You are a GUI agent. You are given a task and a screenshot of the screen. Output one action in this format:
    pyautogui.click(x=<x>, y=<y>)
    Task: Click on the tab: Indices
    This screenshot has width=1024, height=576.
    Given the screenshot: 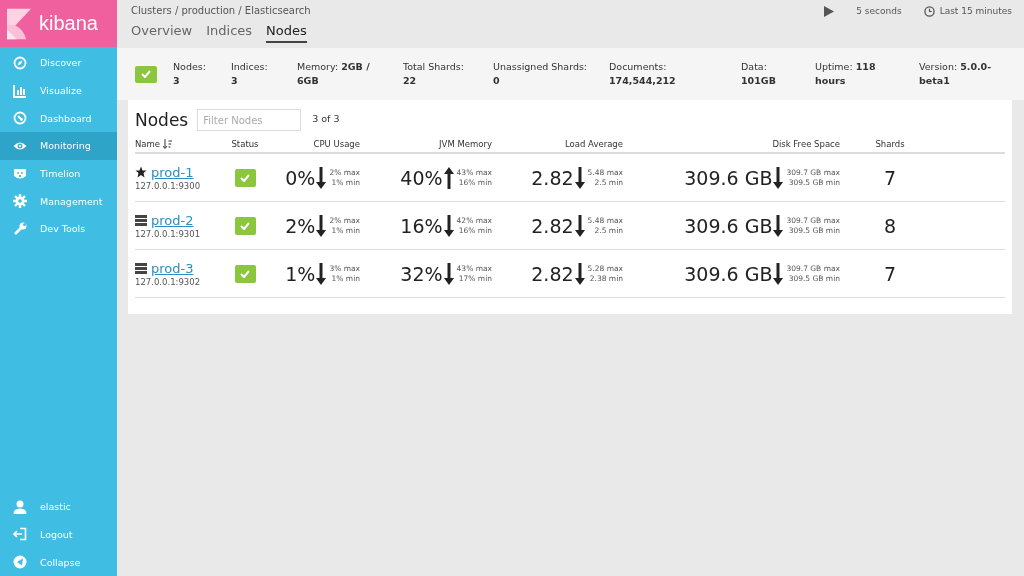 What is the action you would take?
    pyautogui.click(x=229, y=33)
    